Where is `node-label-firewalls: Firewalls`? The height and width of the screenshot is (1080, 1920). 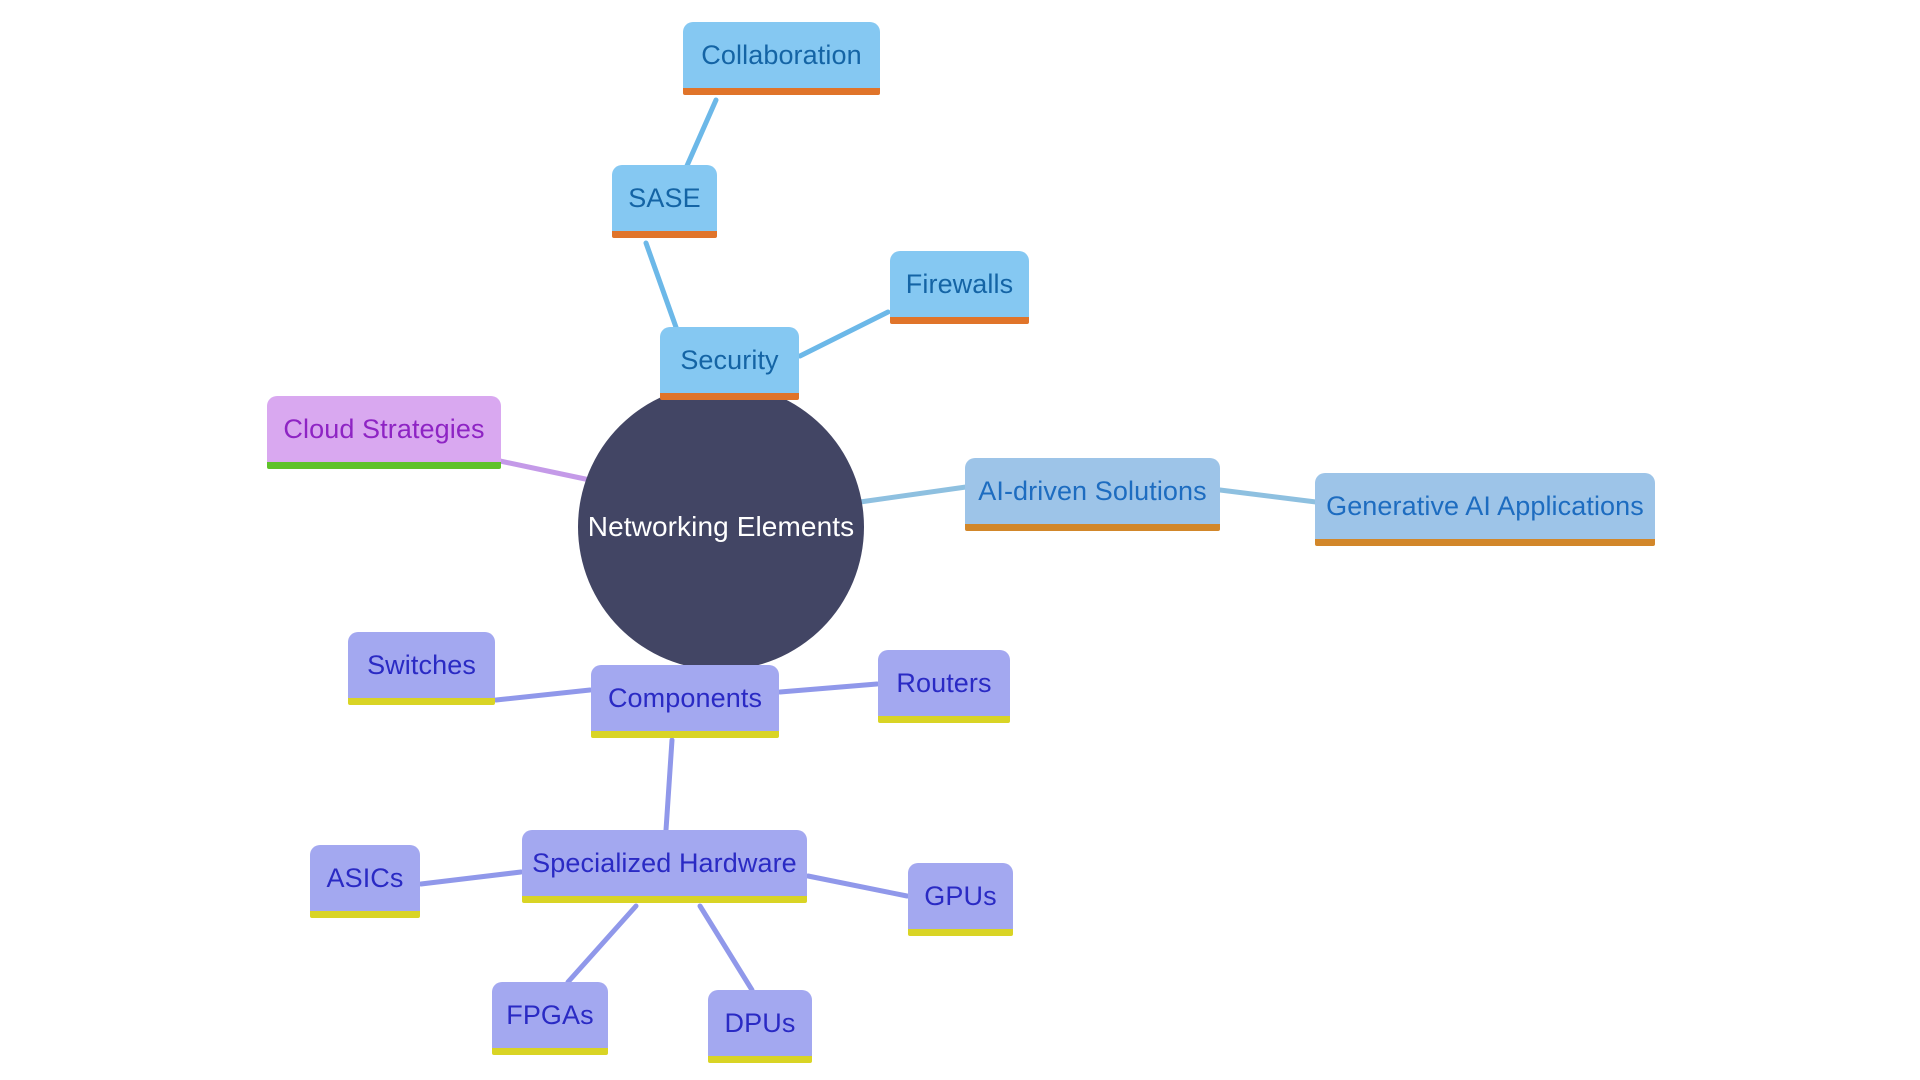 node-label-firewalls: Firewalls is located at coordinates (959, 283).